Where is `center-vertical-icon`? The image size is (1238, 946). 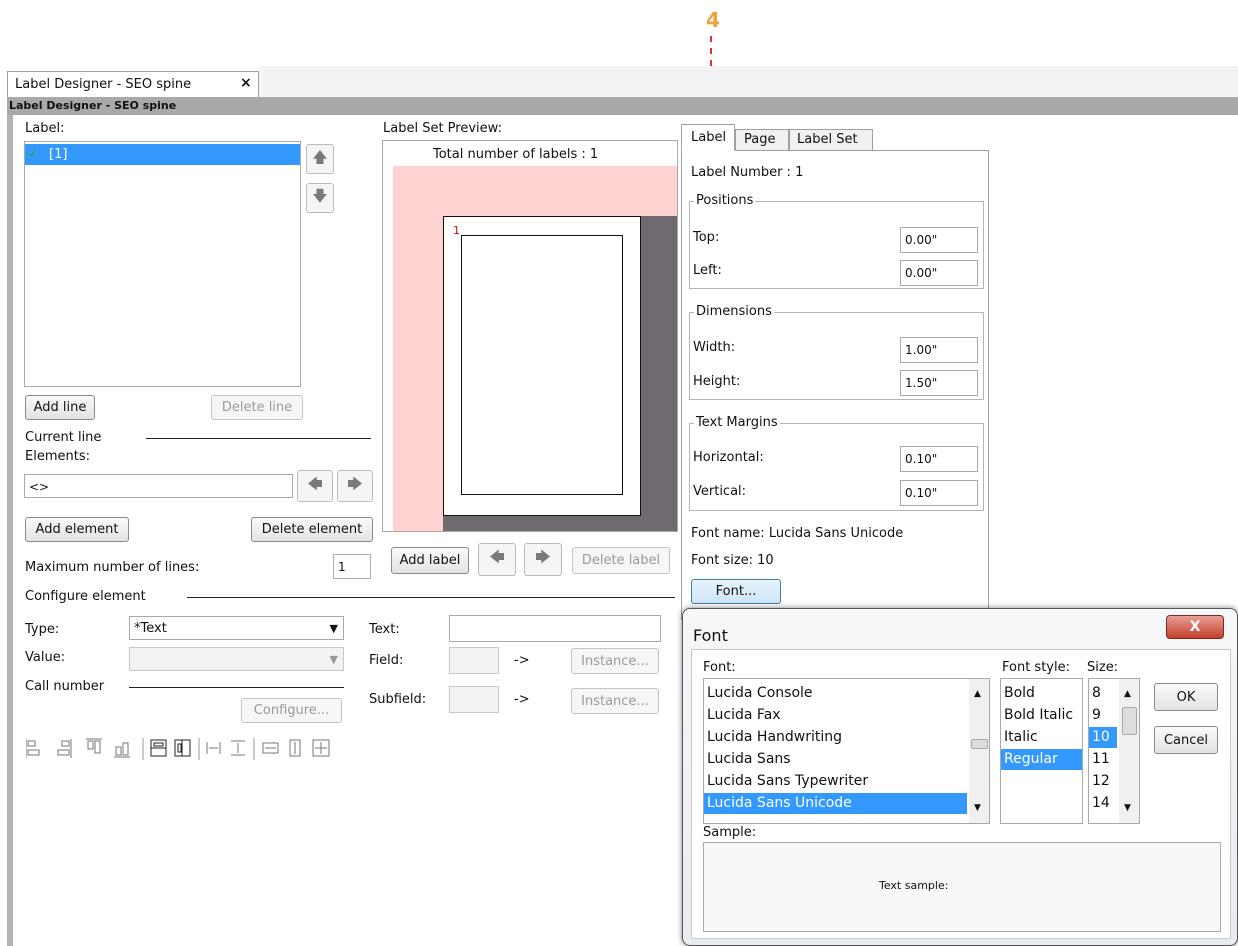 center-vertical-icon is located at coordinates (182, 748).